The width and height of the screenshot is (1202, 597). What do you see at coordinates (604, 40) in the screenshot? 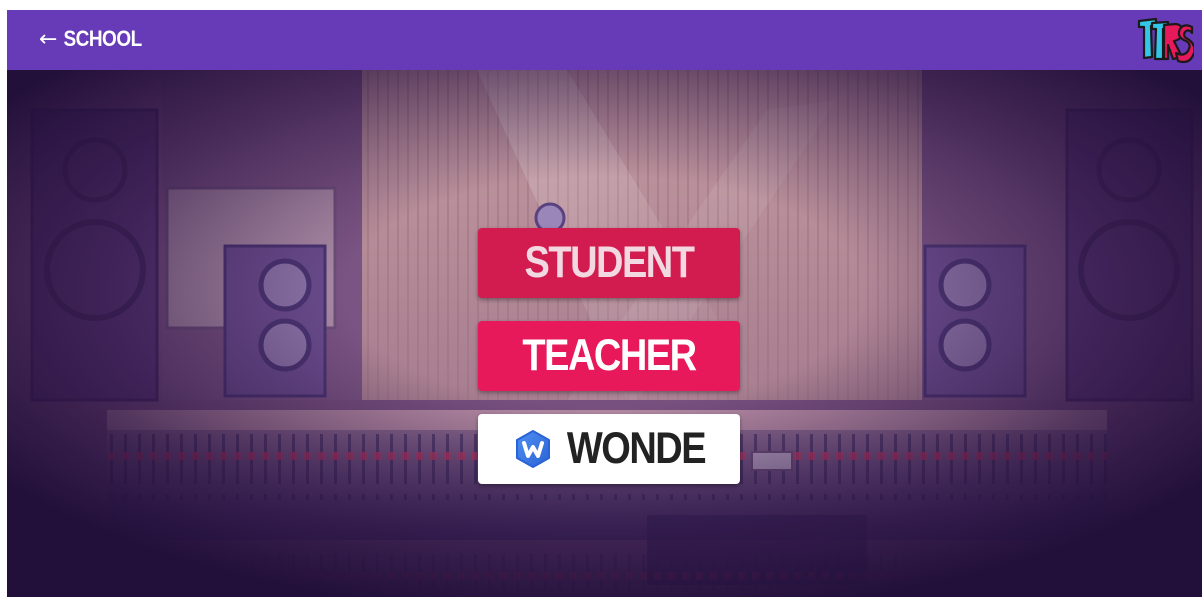
I see `top-bar: ← SCHOOL` at bounding box center [604, 40].